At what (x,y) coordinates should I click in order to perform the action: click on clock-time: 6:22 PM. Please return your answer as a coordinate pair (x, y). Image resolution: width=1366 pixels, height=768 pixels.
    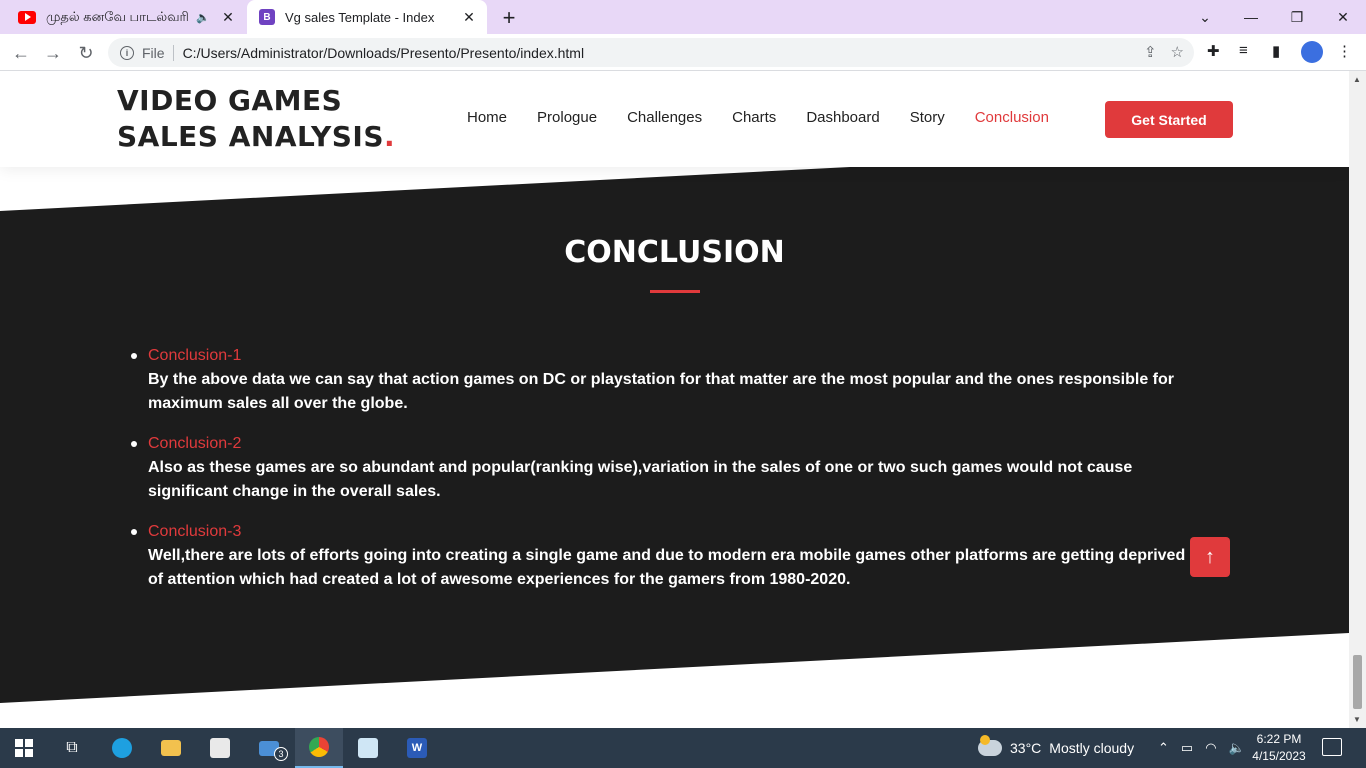
    Looking at the image, I should click on (1279, 739).